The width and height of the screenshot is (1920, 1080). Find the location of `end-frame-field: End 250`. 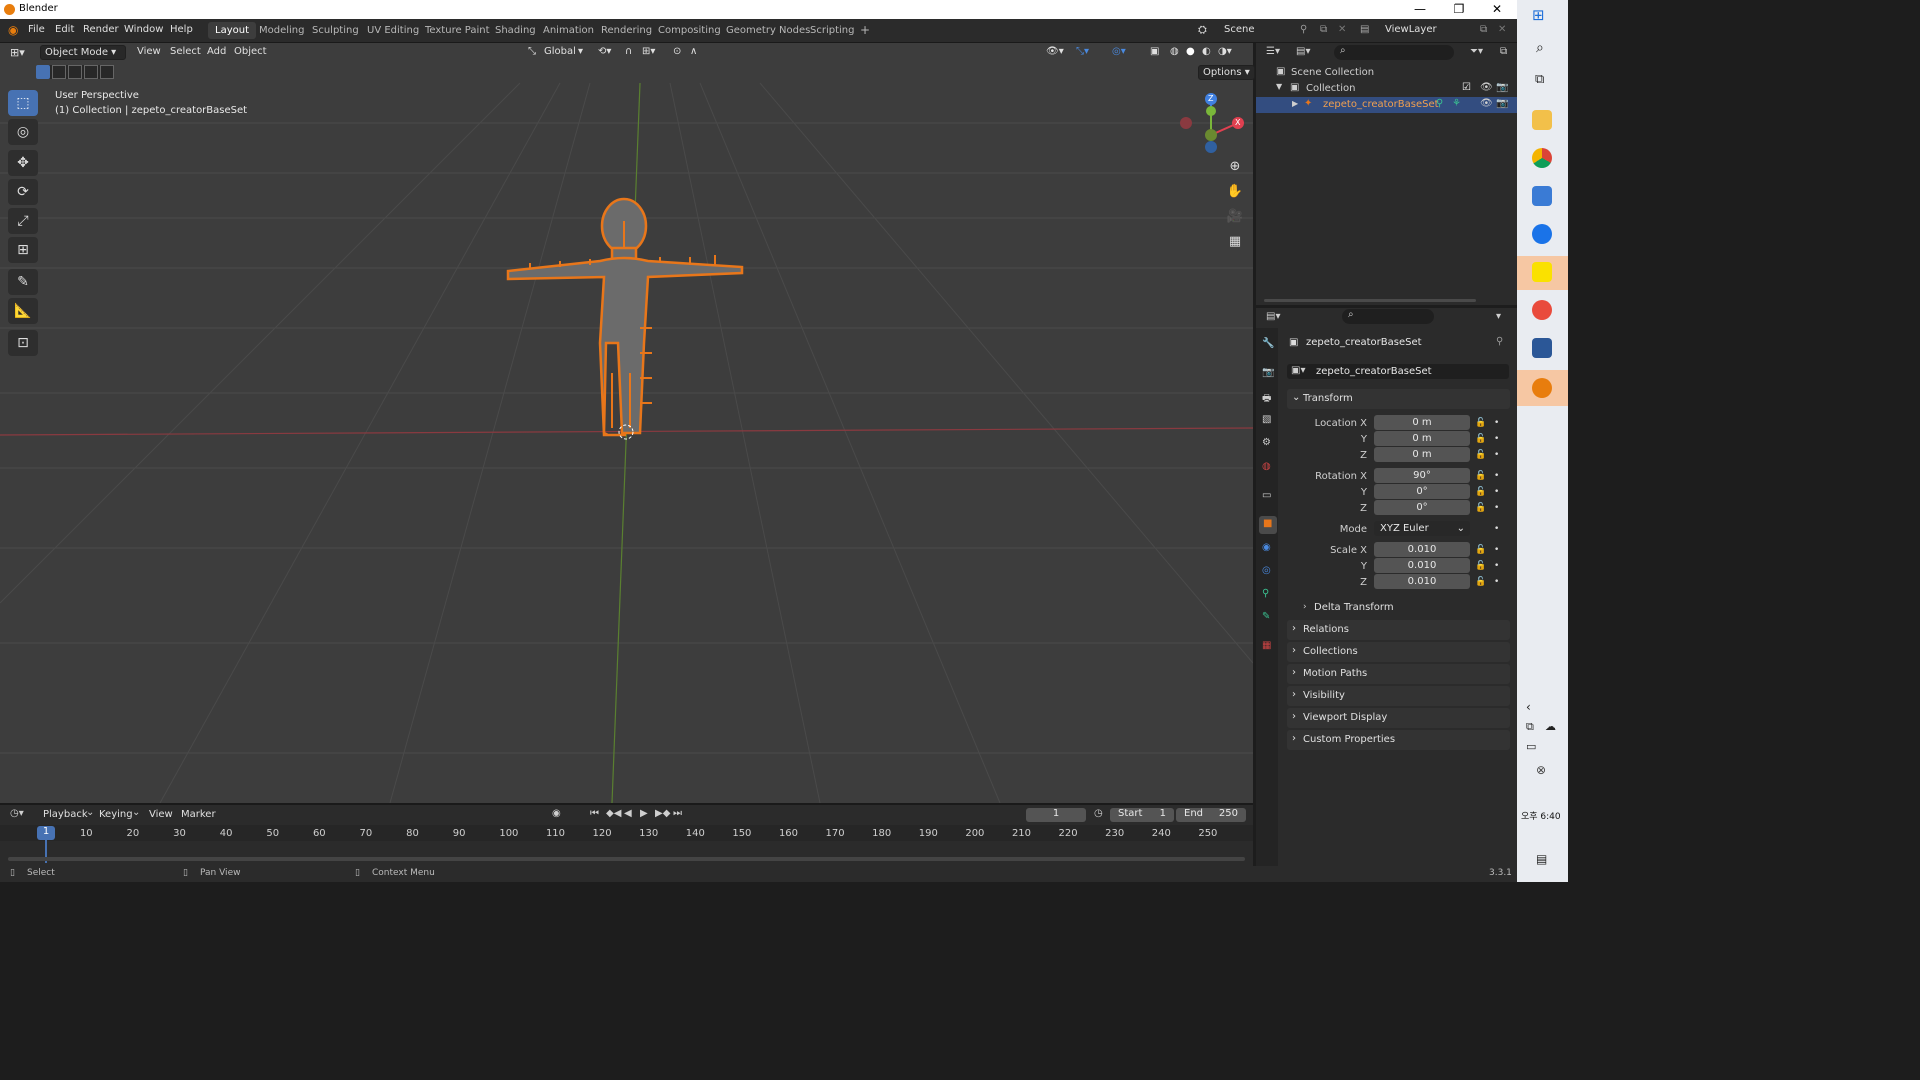

end-frame-field: End 250 is located at coordinates (1211, 815).